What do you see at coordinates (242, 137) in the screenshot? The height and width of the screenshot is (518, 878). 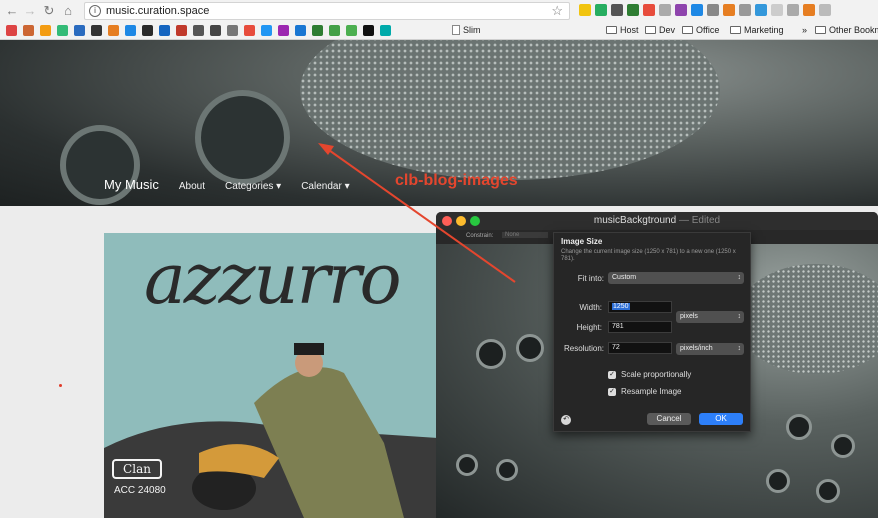 I see `xlr-connector-image` at bounding box center [242, 137].